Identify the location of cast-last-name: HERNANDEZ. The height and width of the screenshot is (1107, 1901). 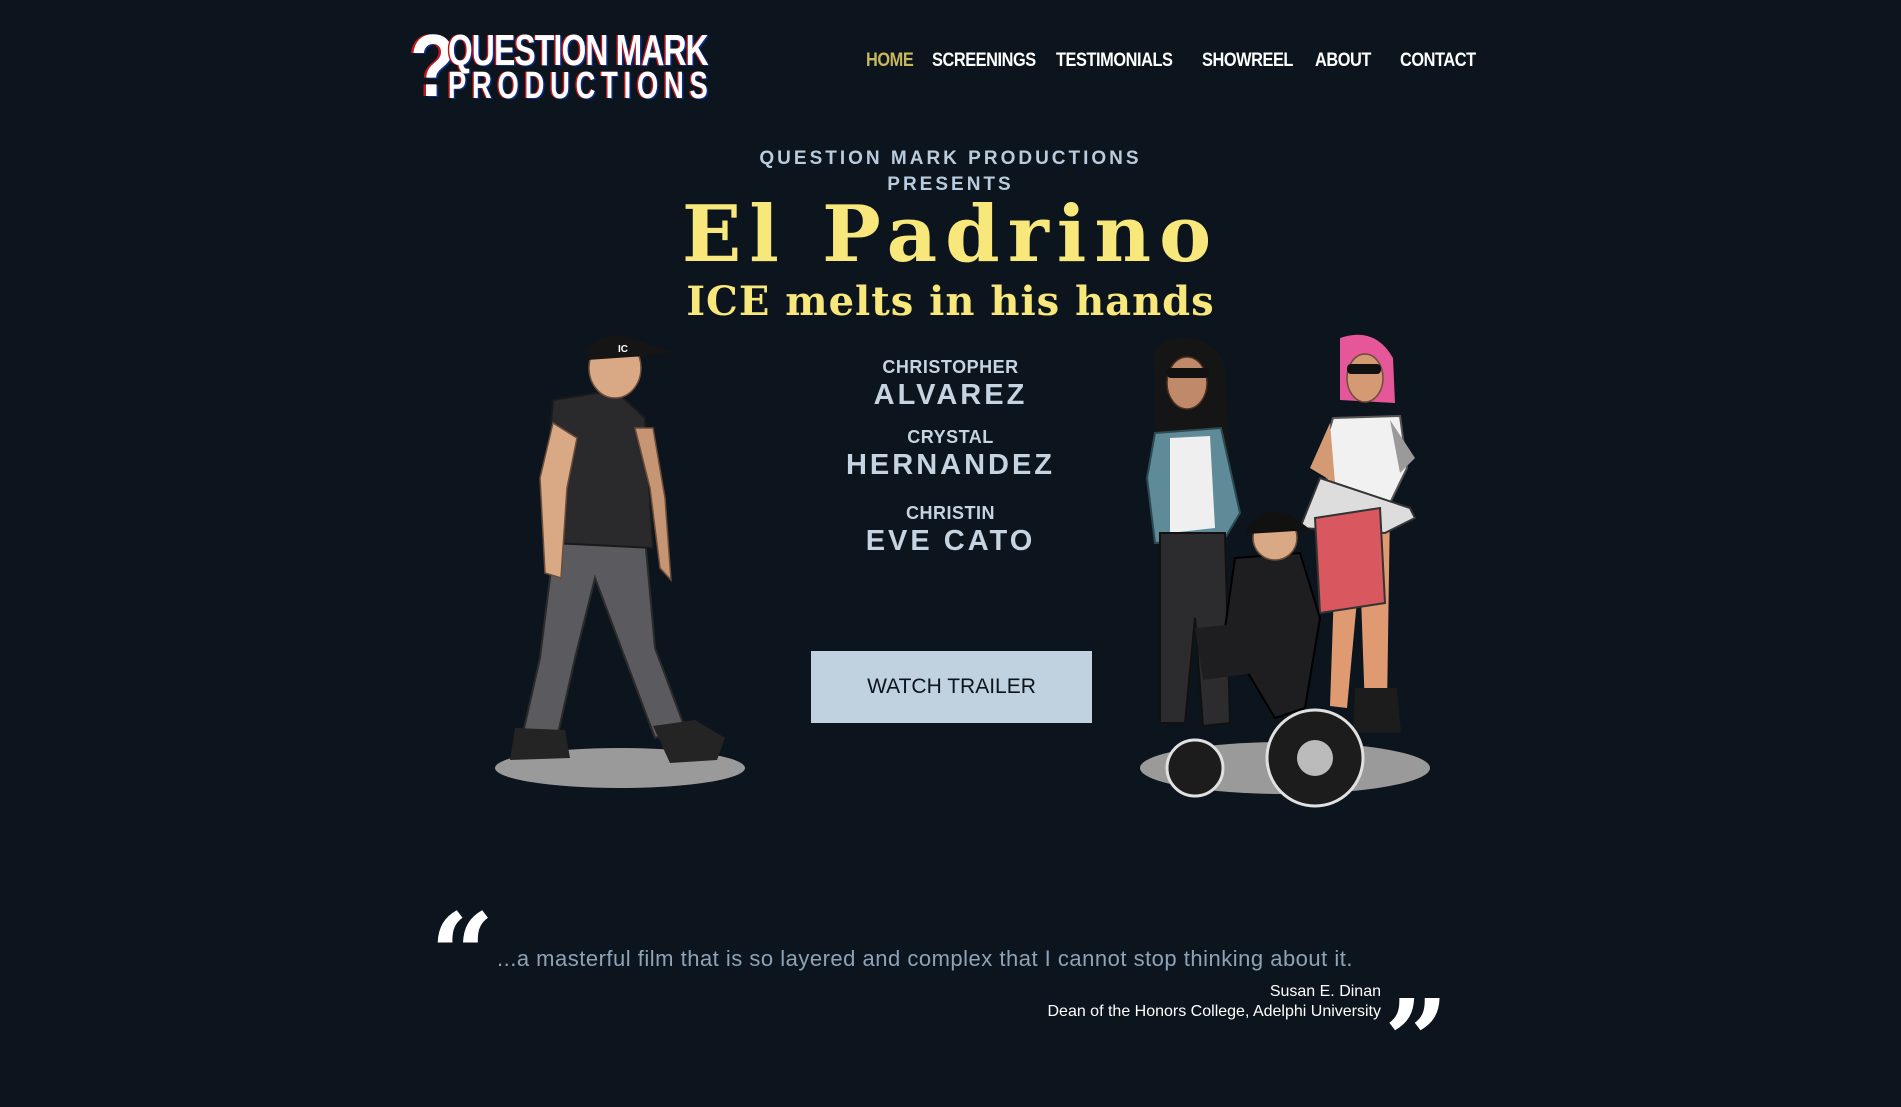
(950, 465).